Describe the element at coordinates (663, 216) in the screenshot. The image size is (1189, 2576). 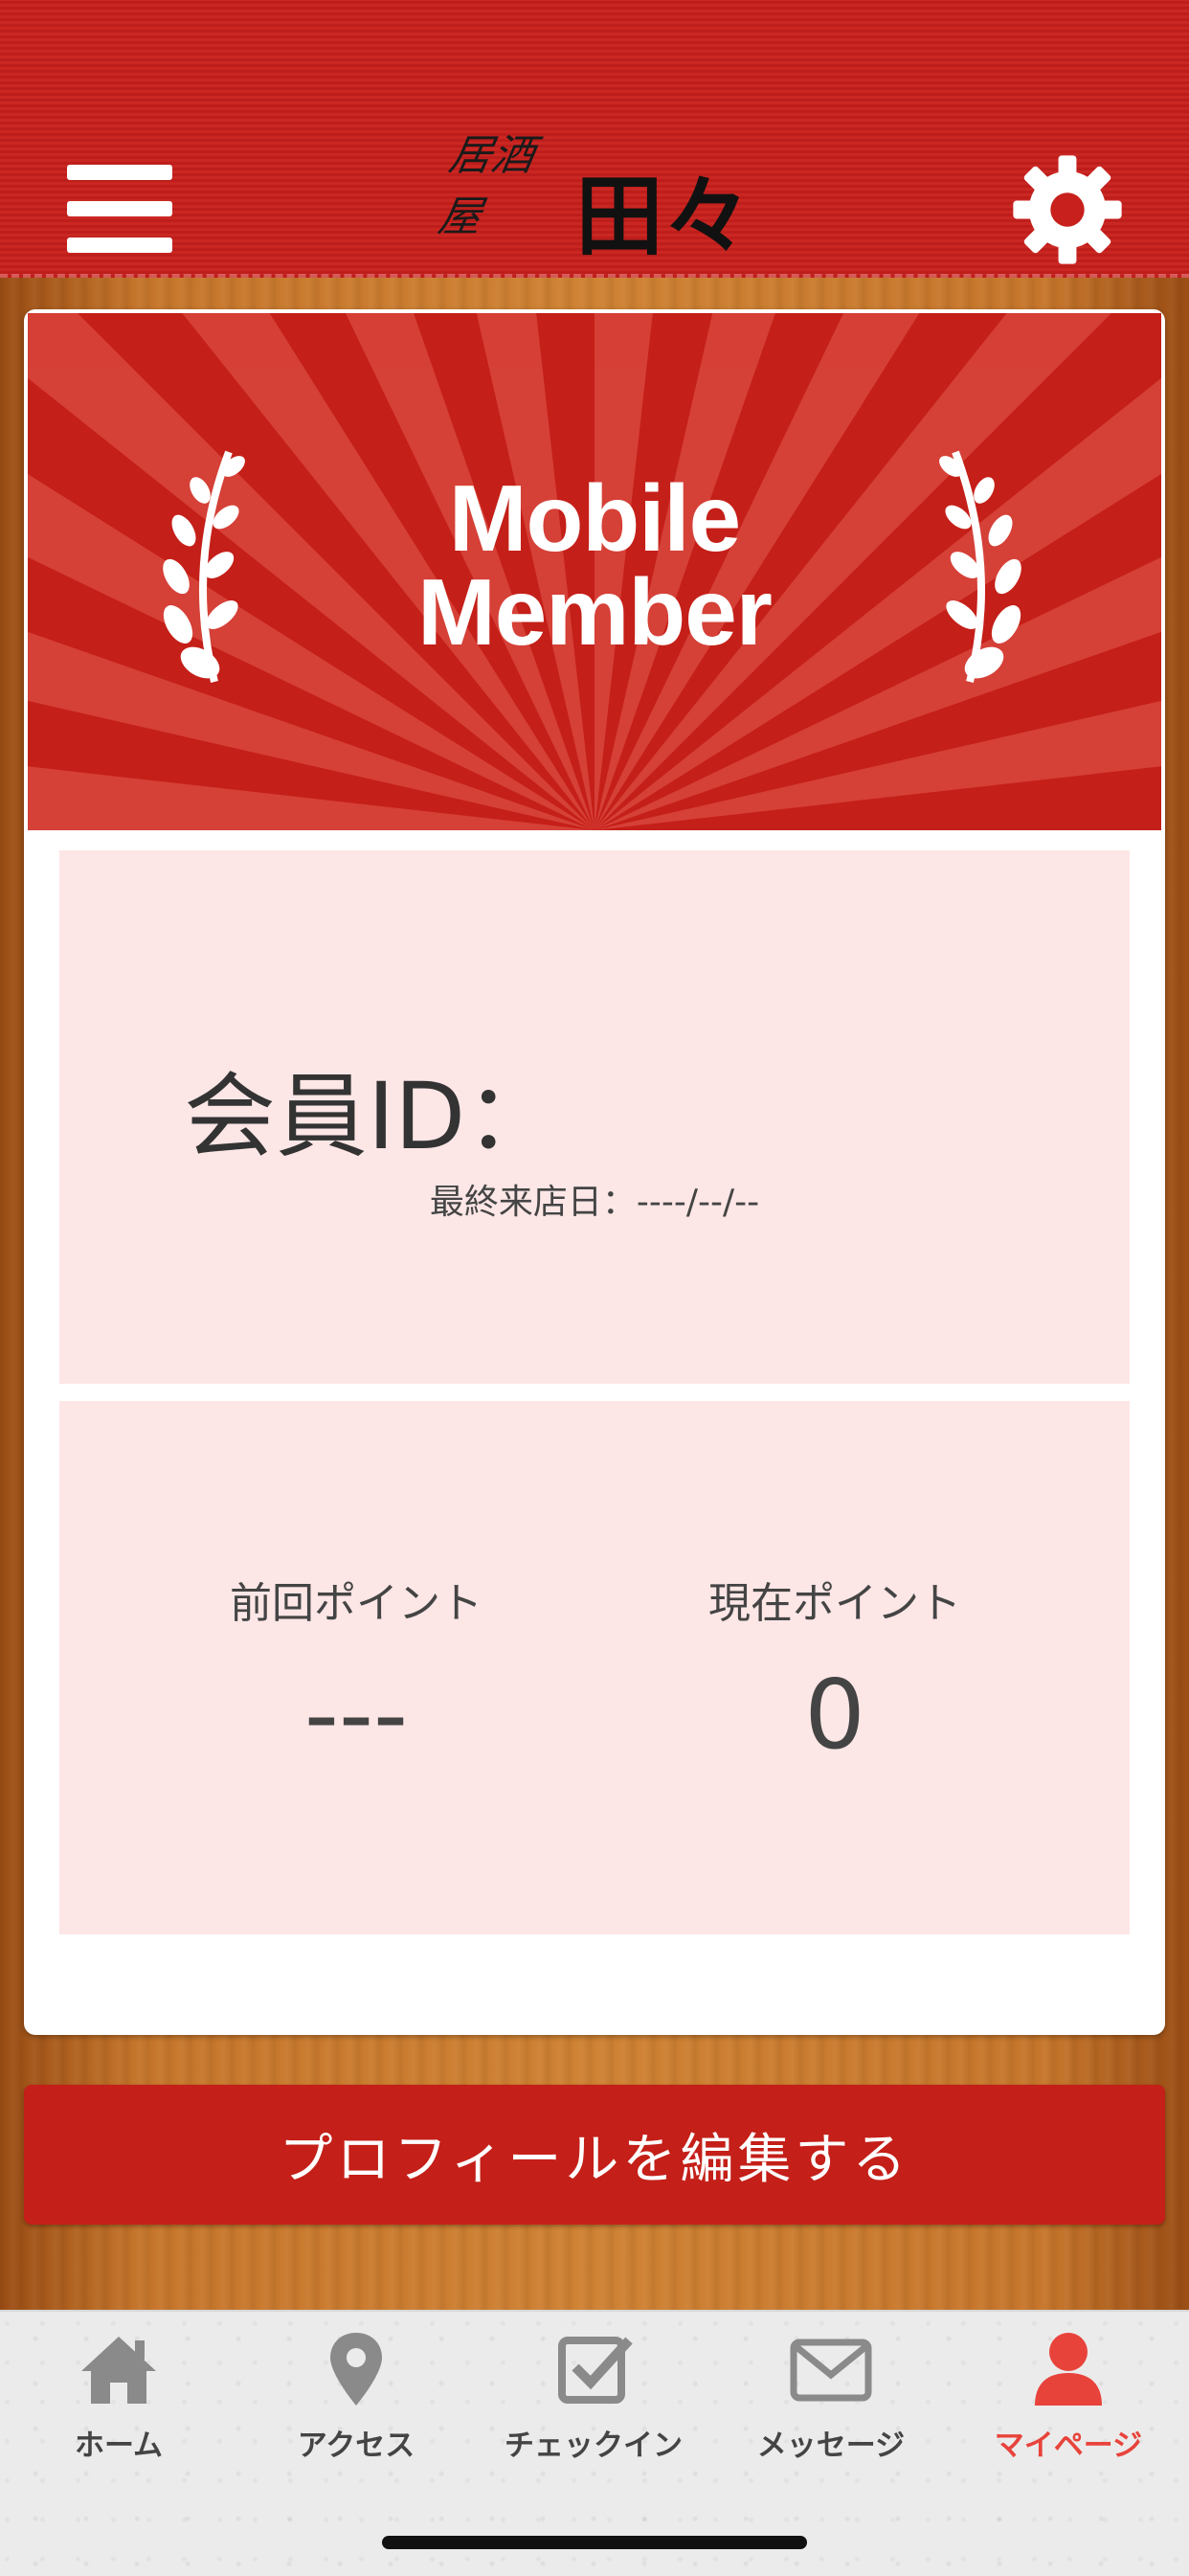
I see `logo-main-text: 田々` at that location.